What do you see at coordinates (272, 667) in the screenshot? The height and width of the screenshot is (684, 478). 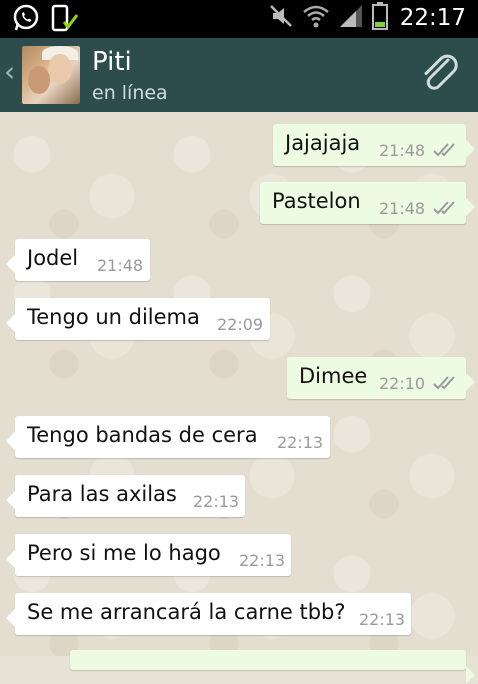 I see `message-bubble-outgoing-partial` at bounding box center [272, 667].